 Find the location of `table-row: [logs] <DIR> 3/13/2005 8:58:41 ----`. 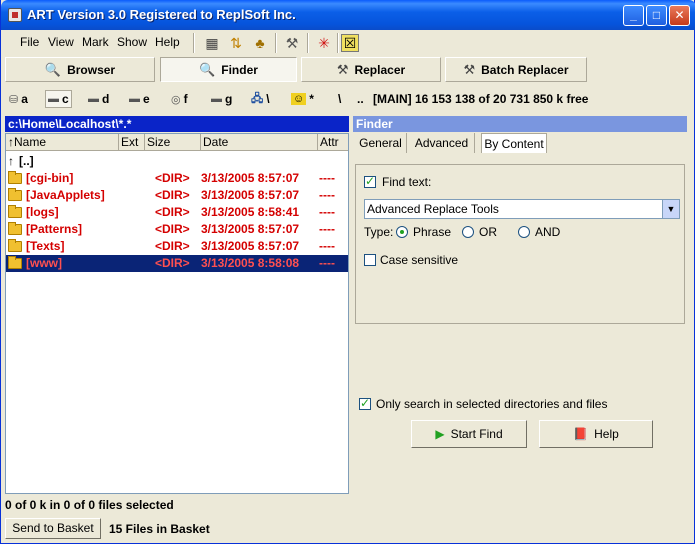

table-row: [logs] <DIR> 3/13/2005 8:58:41 ---- is located at coordinates (177, 212).